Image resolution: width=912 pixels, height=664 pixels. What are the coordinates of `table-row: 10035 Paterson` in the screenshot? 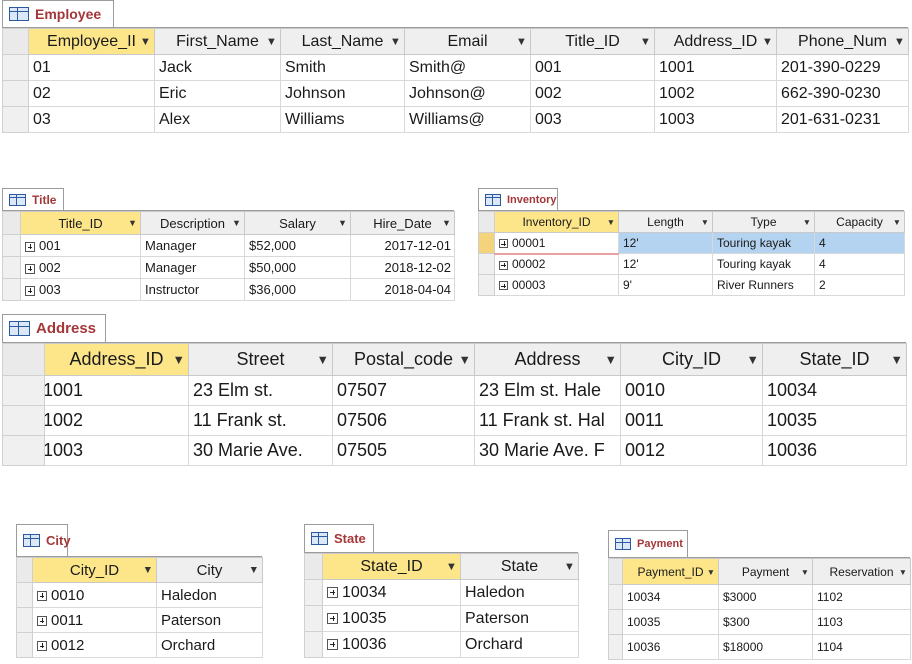 It's located at (441, 618).